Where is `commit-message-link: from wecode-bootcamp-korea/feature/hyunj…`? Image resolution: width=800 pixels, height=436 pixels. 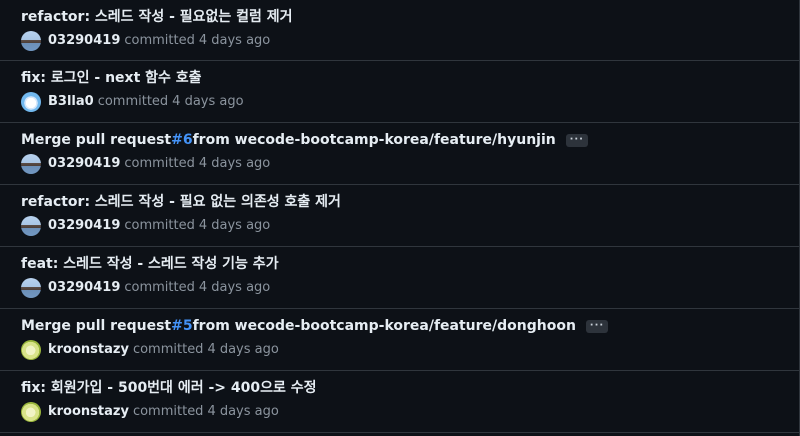 commit-message-link: from wecode-bootcamp-korea/feature/hyunj… is located at coordinates (374, 140).